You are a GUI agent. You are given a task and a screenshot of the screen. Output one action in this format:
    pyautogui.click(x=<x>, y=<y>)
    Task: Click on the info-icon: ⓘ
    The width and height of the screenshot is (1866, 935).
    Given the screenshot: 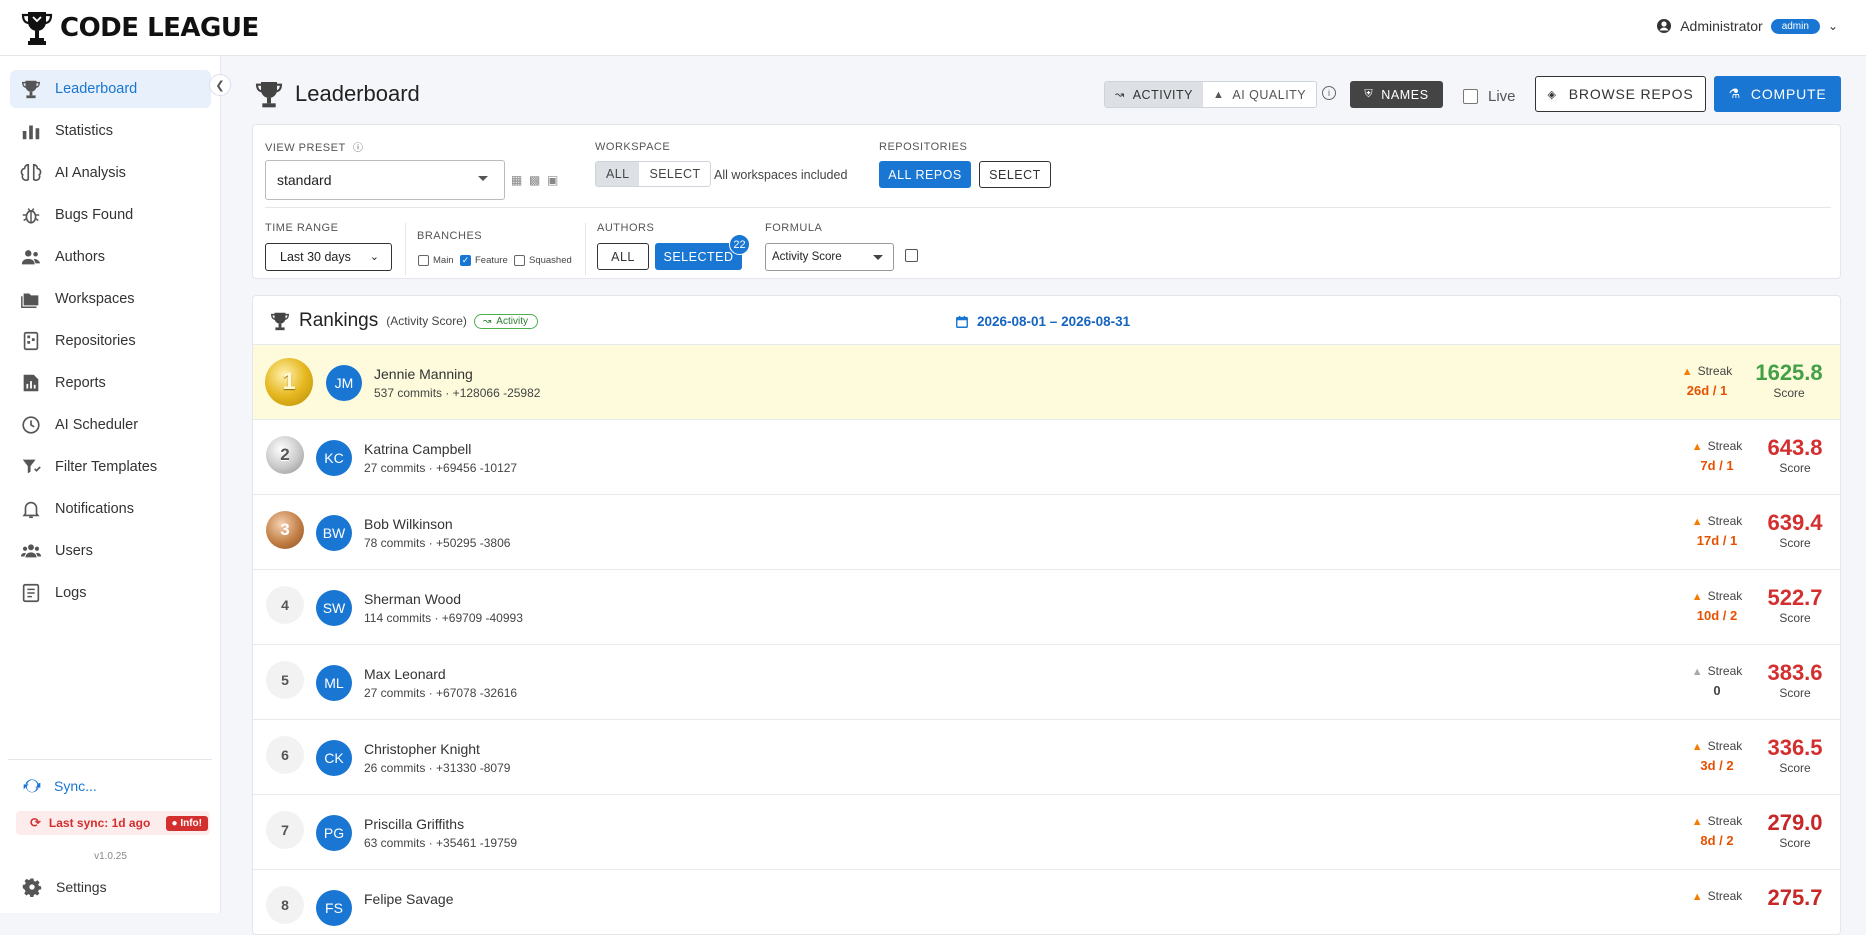 What is the action you would take?
    pyautogui.click(x=358, y=148)
    